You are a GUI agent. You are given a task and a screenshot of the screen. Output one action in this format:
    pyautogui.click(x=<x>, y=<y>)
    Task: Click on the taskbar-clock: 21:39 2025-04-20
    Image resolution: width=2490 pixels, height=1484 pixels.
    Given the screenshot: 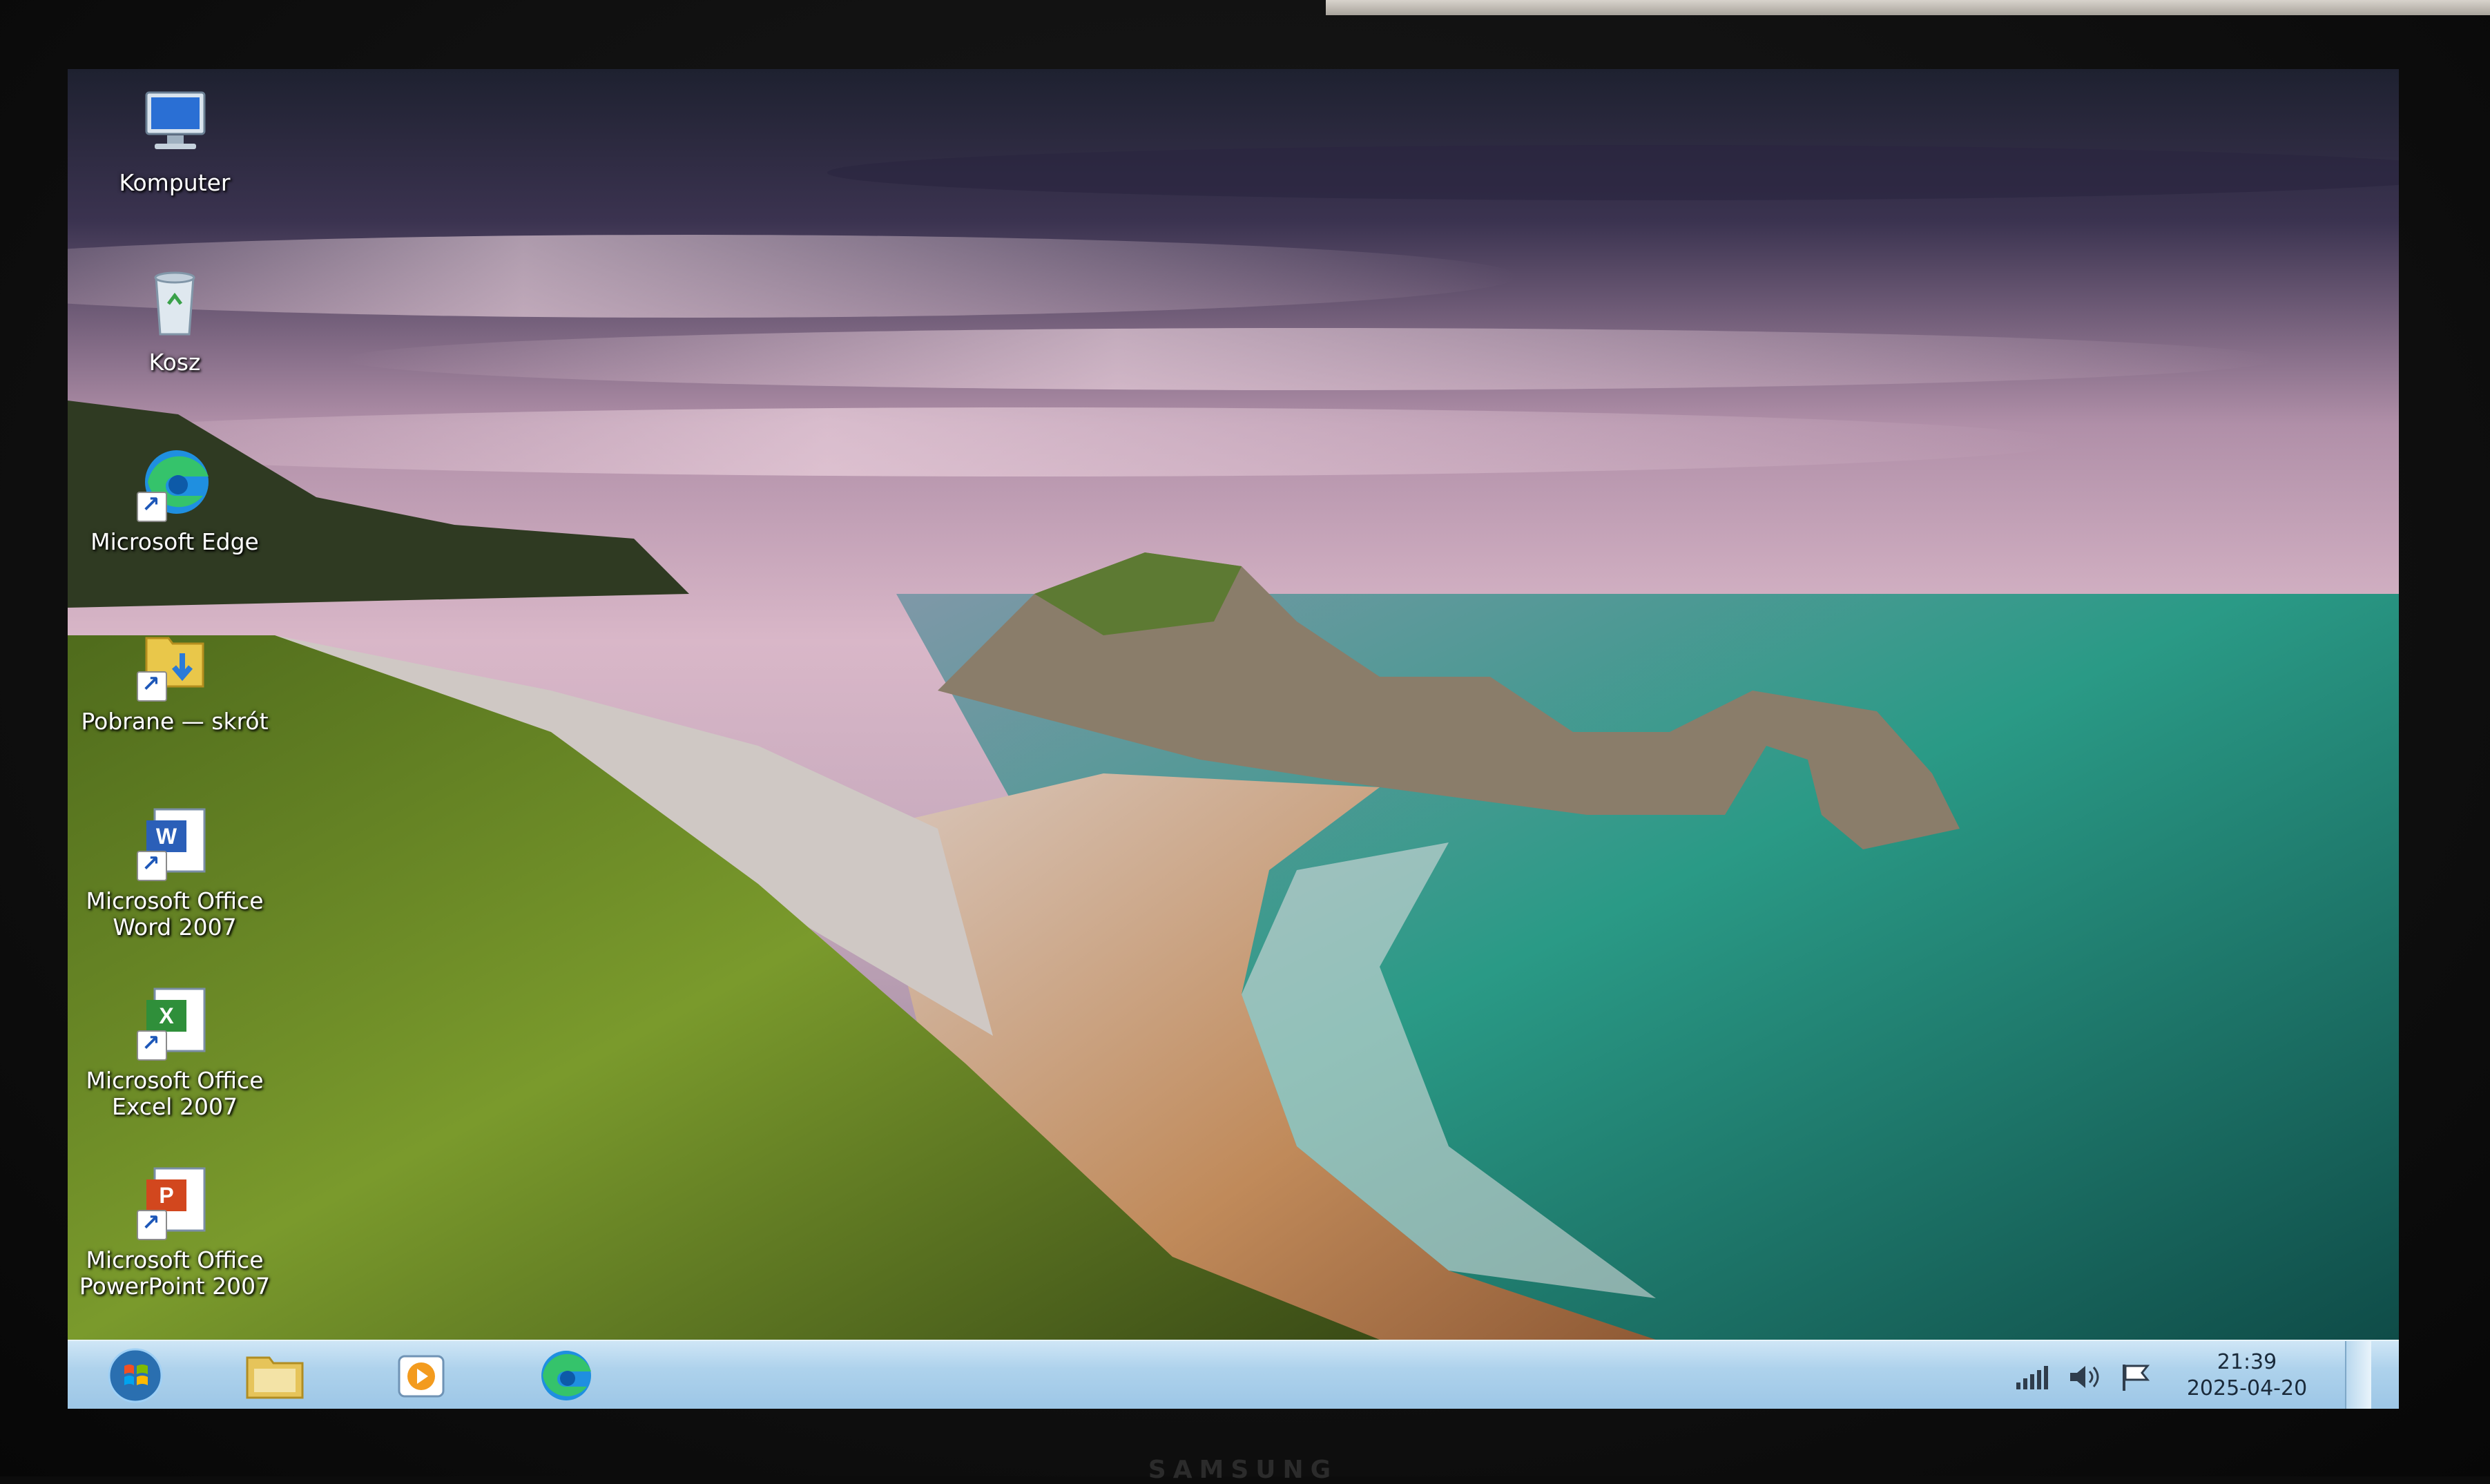 What is the action you would take?
    pyautogui.click(x=2247, y=1375)
    